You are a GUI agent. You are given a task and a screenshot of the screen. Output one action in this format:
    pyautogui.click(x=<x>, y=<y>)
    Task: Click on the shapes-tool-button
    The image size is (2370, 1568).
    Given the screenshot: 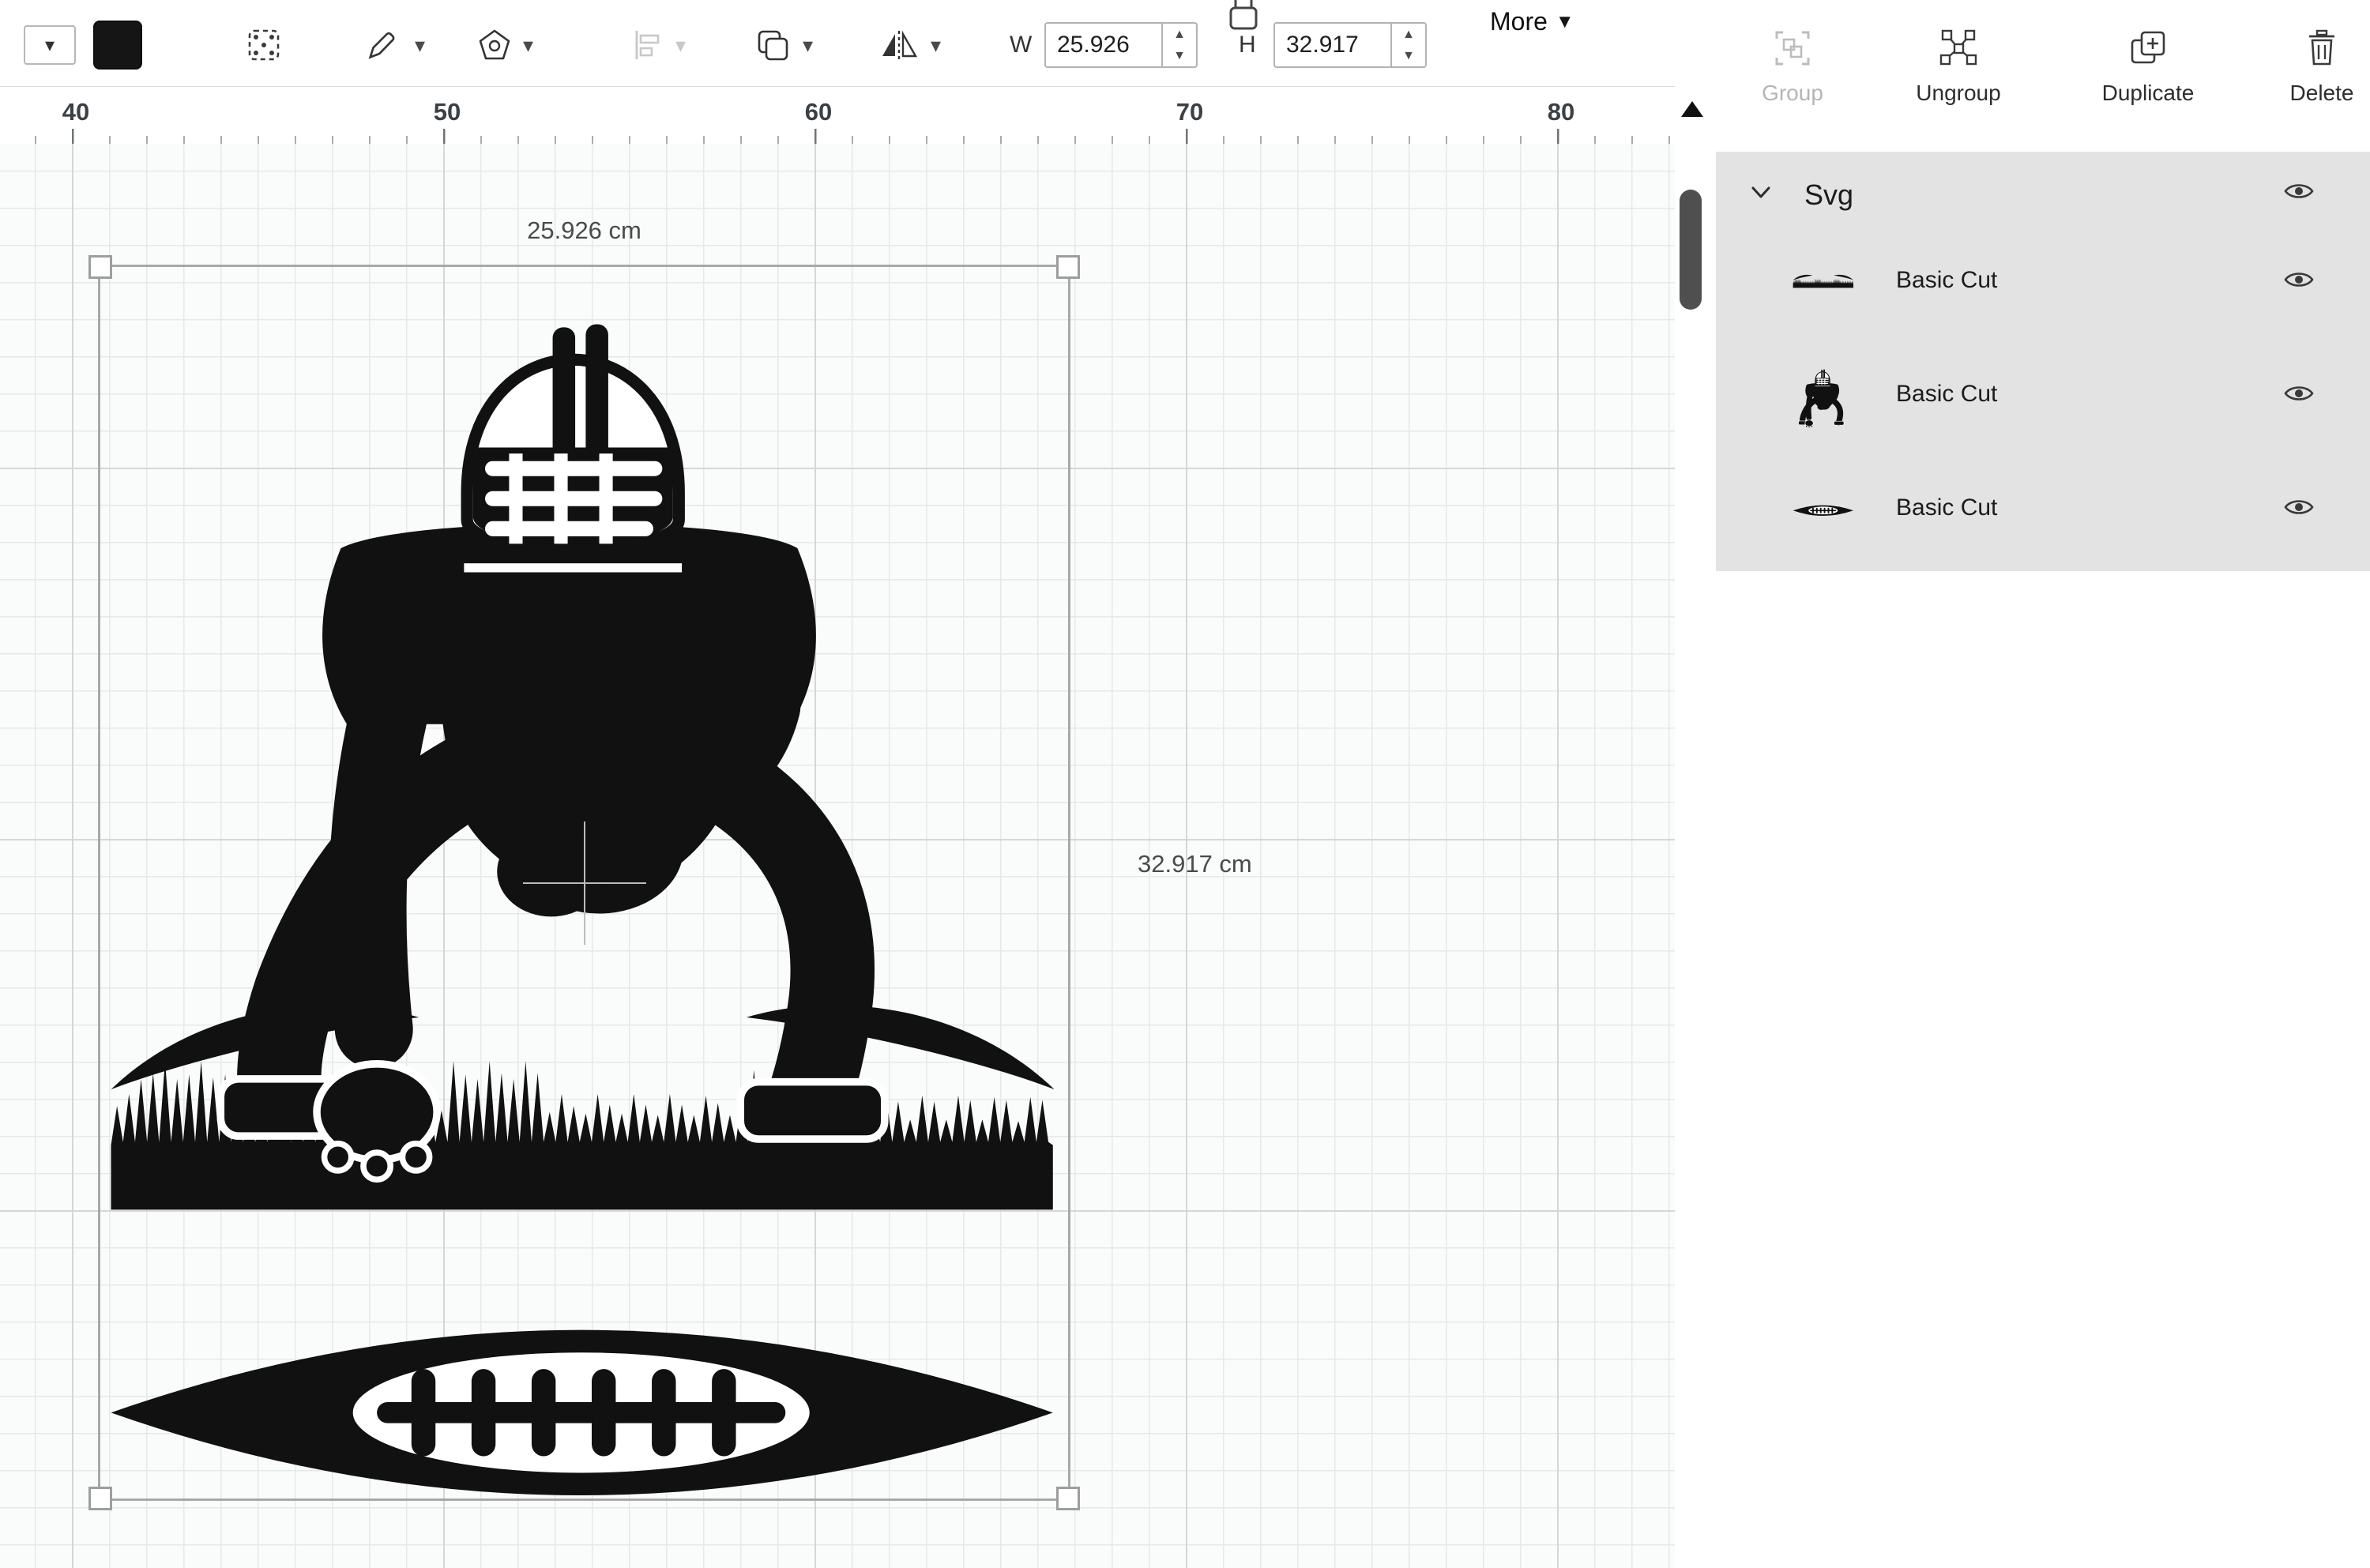 What is the action you would take?
    pyautogui.click(x=495, y=46)
    